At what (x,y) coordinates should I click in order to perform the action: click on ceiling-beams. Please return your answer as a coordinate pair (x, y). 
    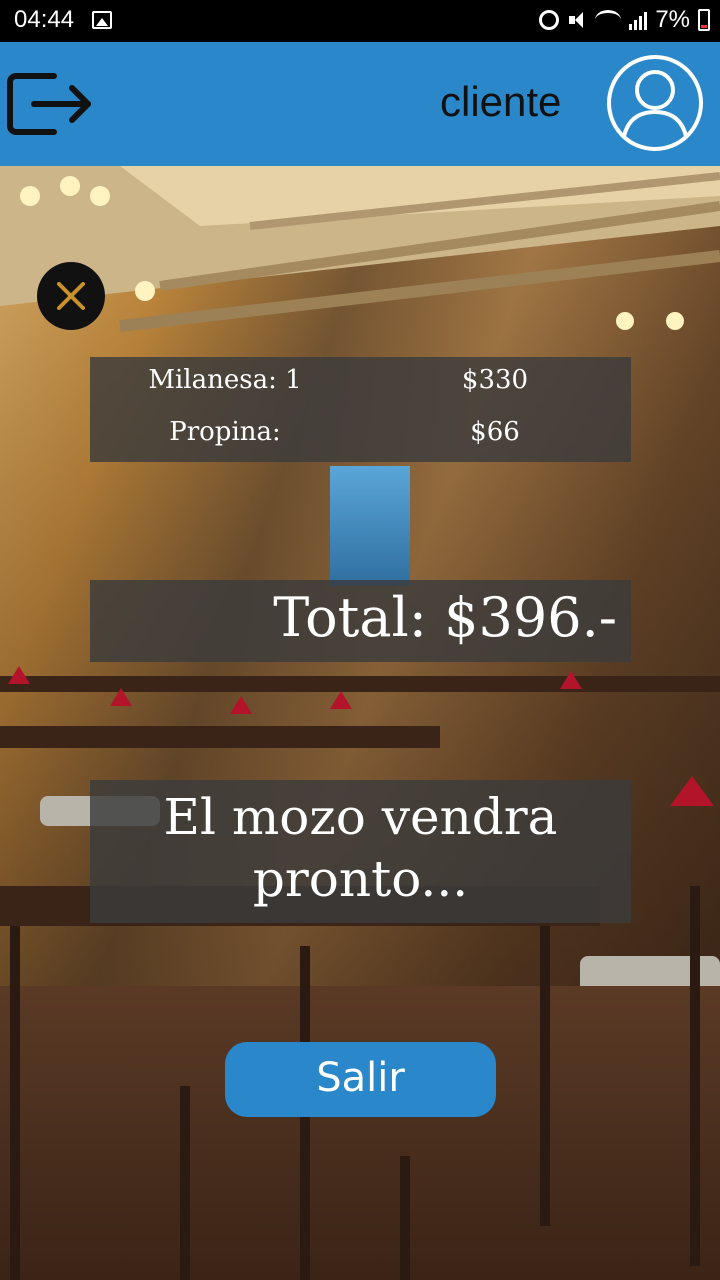
    Looking at the image, I should click on (360, 249).